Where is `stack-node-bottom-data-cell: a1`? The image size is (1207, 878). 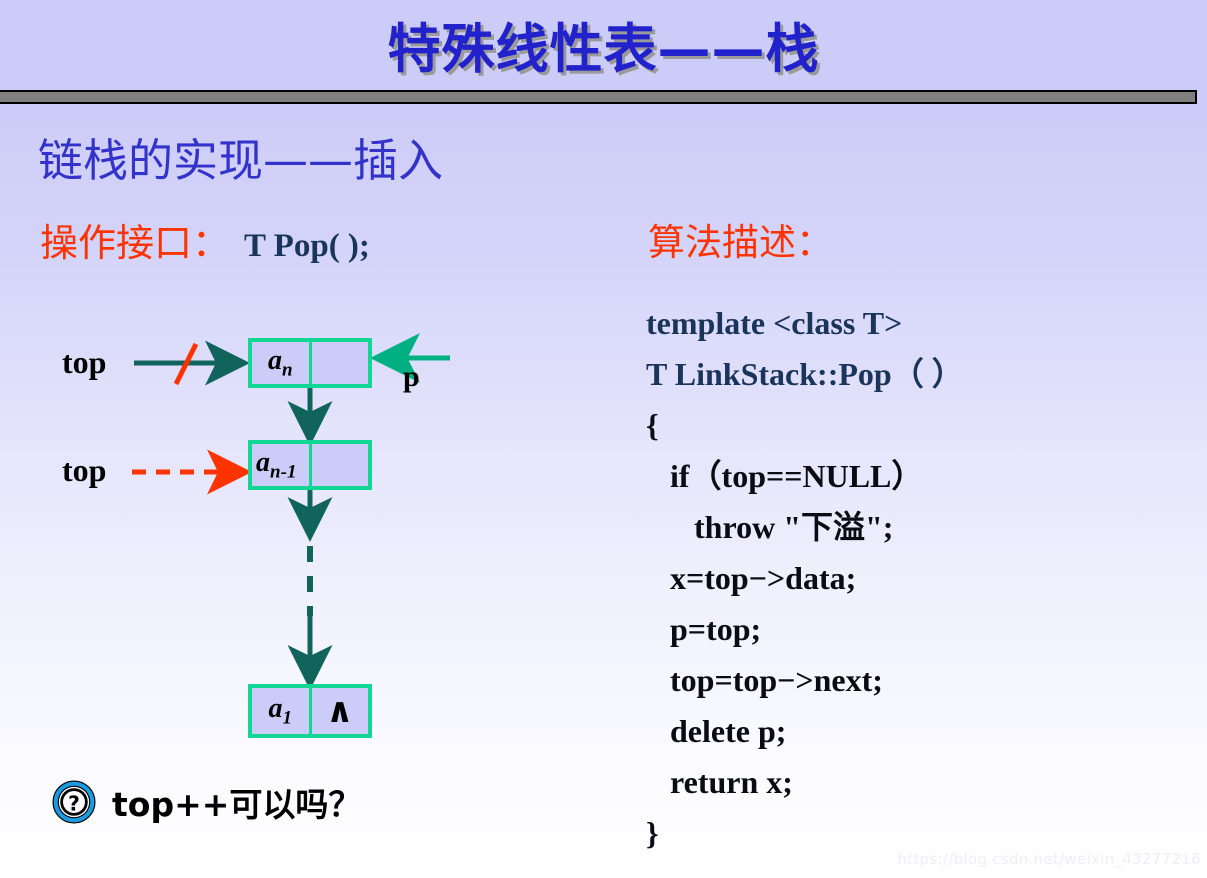
stack-node-bottom-data-cell: a1 is located at coordinates (282, 711).